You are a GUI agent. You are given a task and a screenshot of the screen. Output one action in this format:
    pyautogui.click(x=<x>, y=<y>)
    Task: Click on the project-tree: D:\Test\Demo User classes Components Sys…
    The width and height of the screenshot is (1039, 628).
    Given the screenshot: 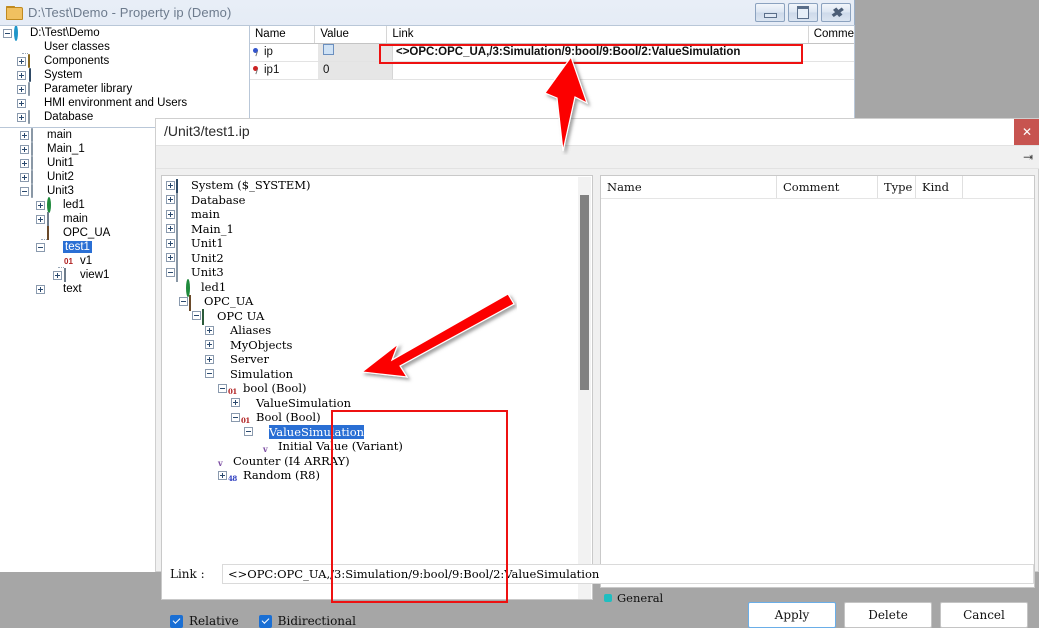 What is the action you would take?
    pyautogui.click(x=125, y=76)
    